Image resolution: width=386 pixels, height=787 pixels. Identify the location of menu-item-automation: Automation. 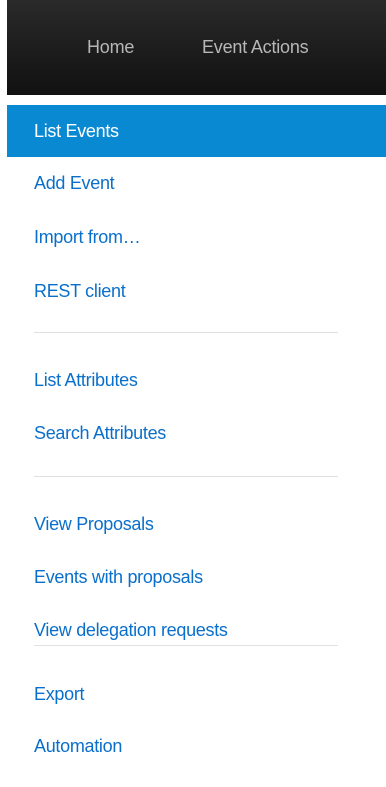
(196, 746).